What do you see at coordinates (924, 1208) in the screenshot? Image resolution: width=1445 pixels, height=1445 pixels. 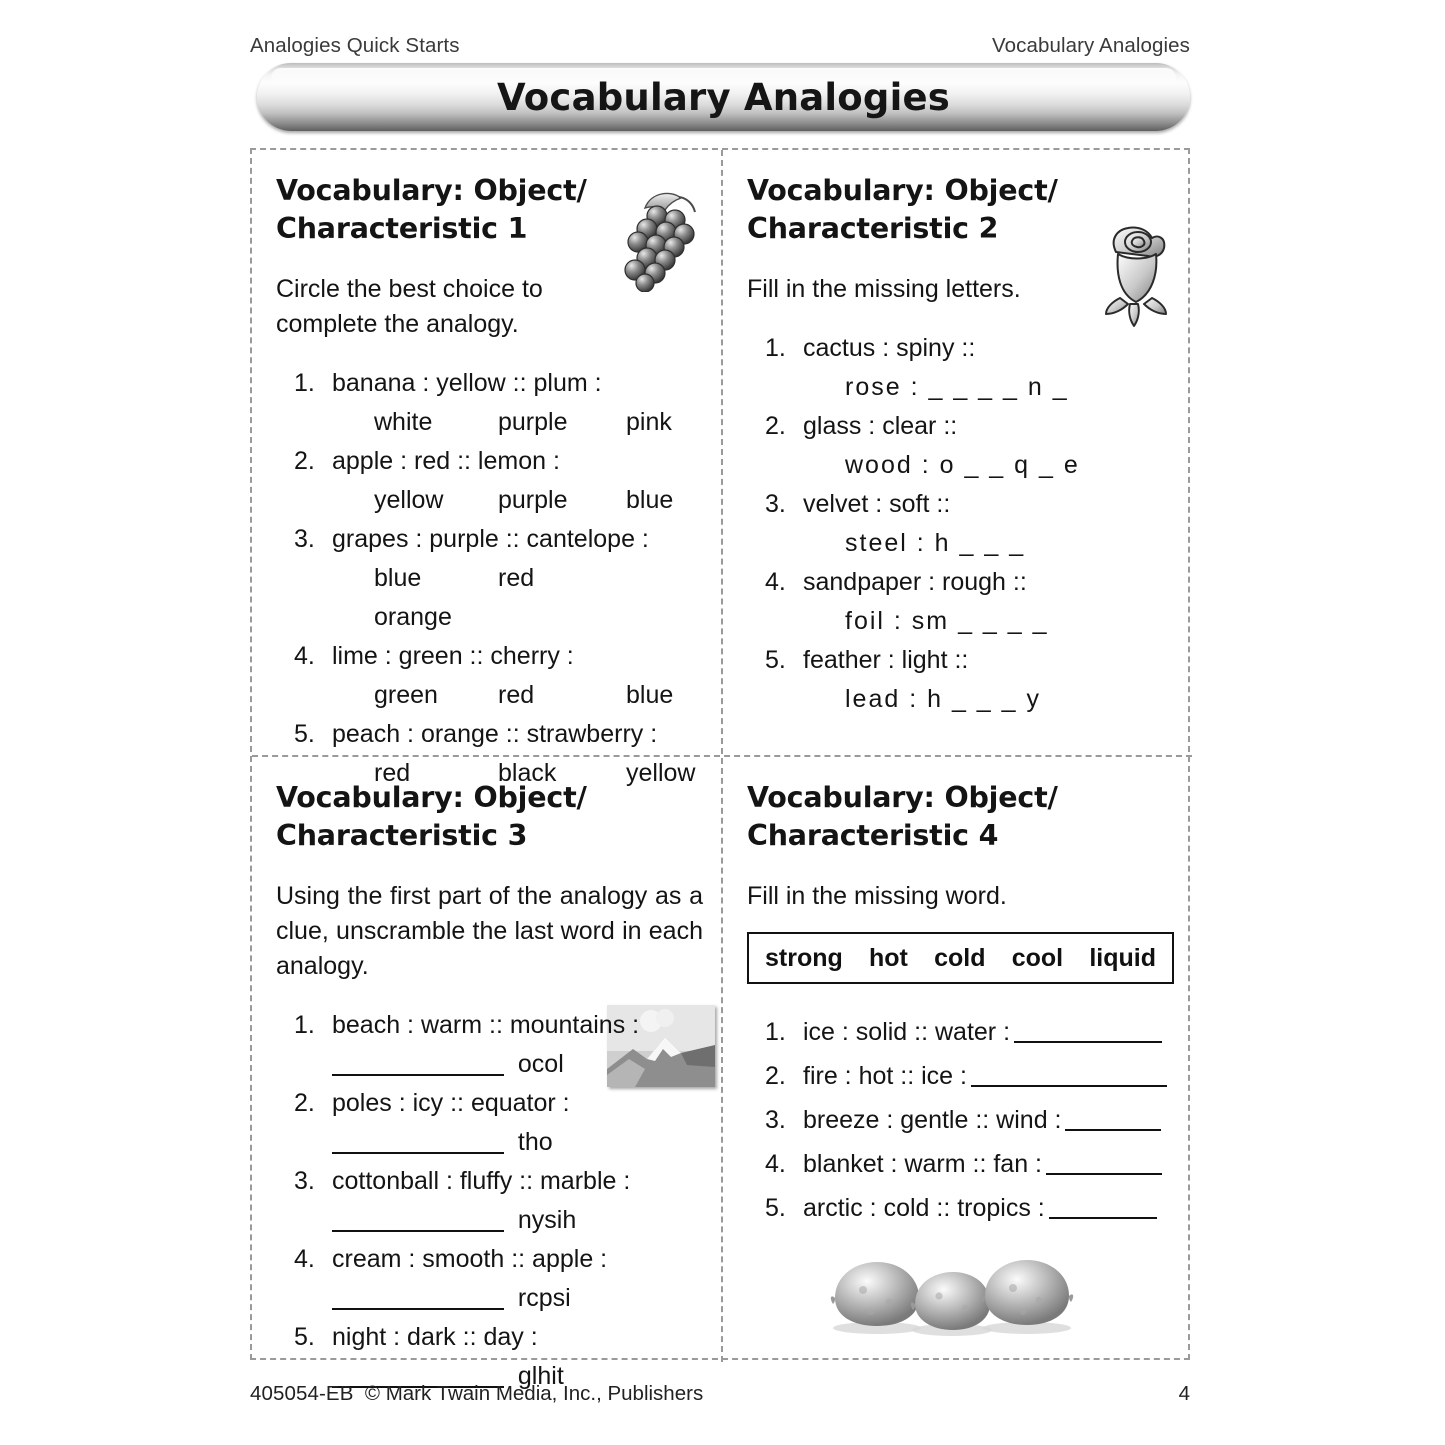 I see `item-prompt: arctic : cold :: tropics :` at bounding box center [924, 1208].